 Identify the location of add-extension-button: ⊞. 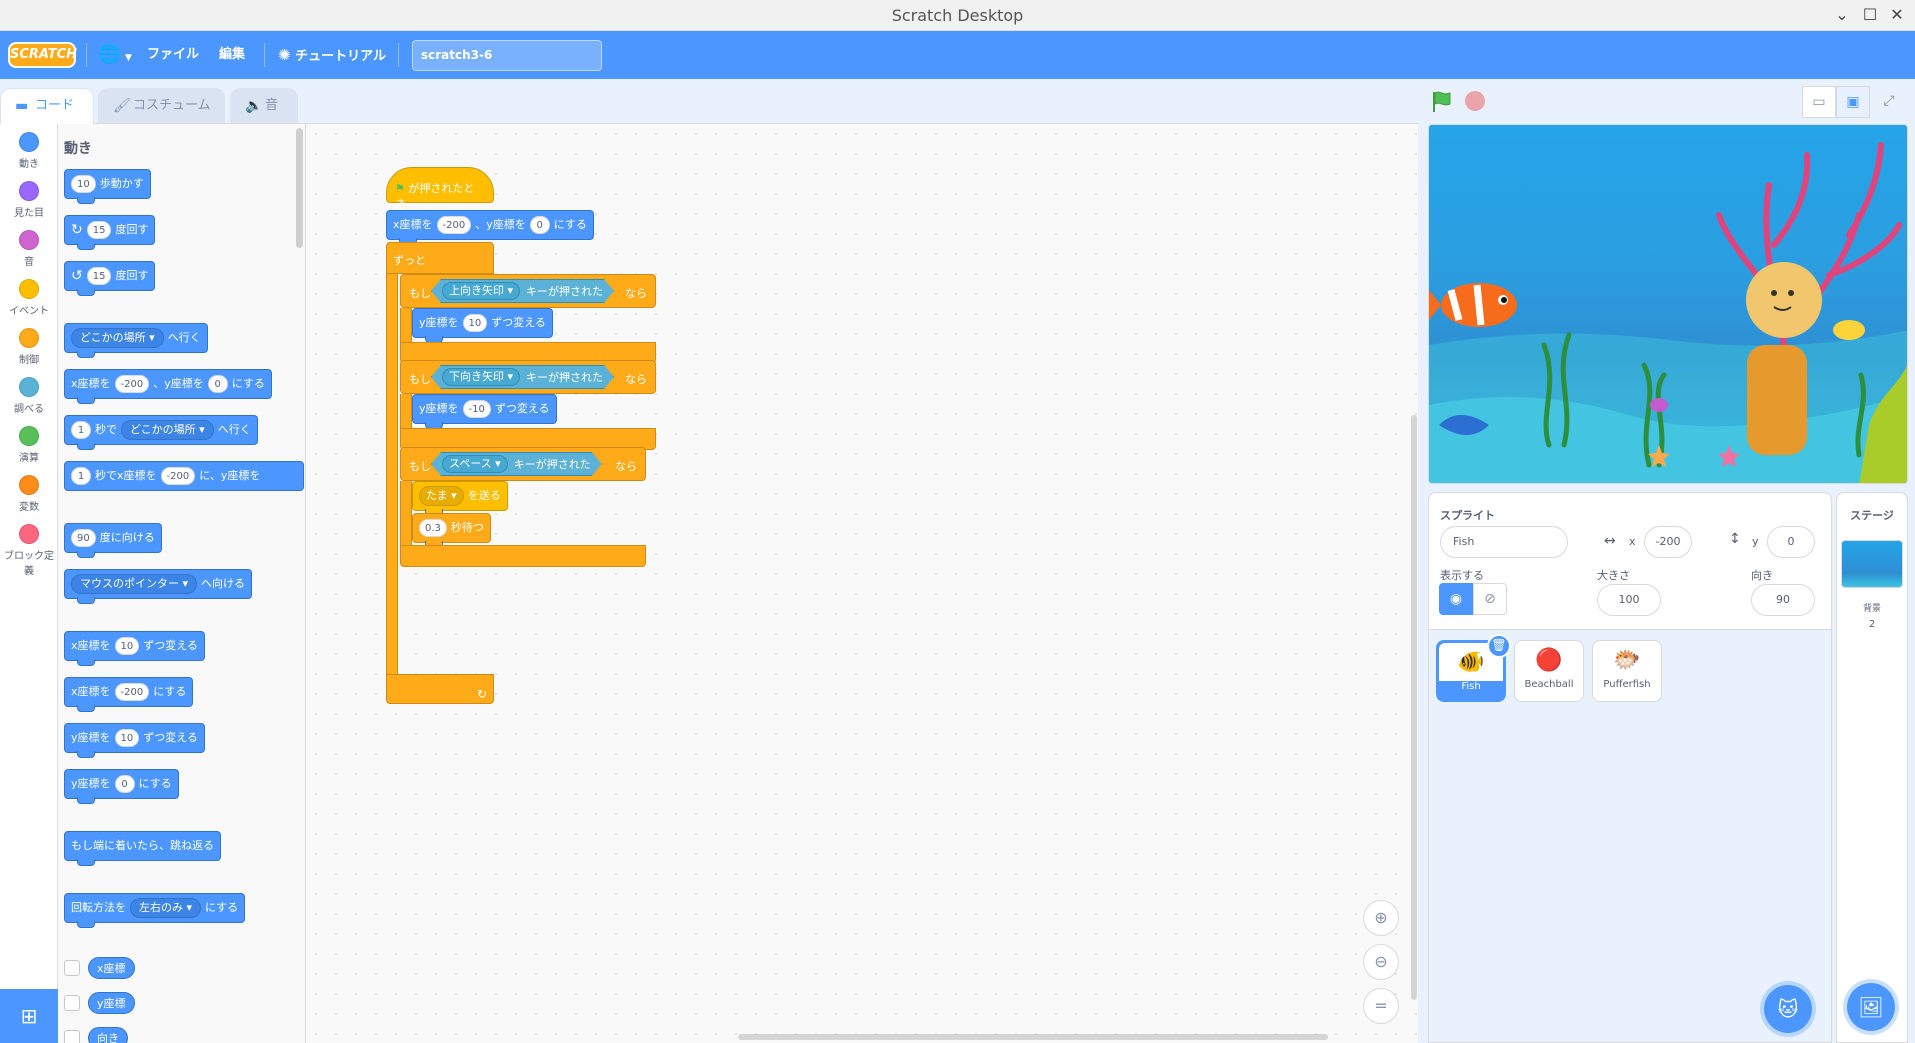
(29, 1016).